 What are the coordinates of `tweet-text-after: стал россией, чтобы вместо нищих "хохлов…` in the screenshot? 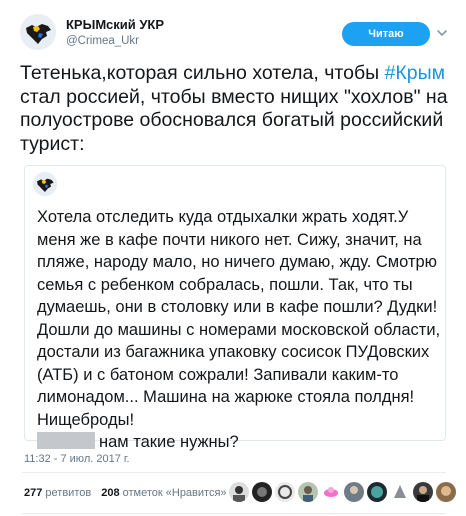 It's located at (234, 120).